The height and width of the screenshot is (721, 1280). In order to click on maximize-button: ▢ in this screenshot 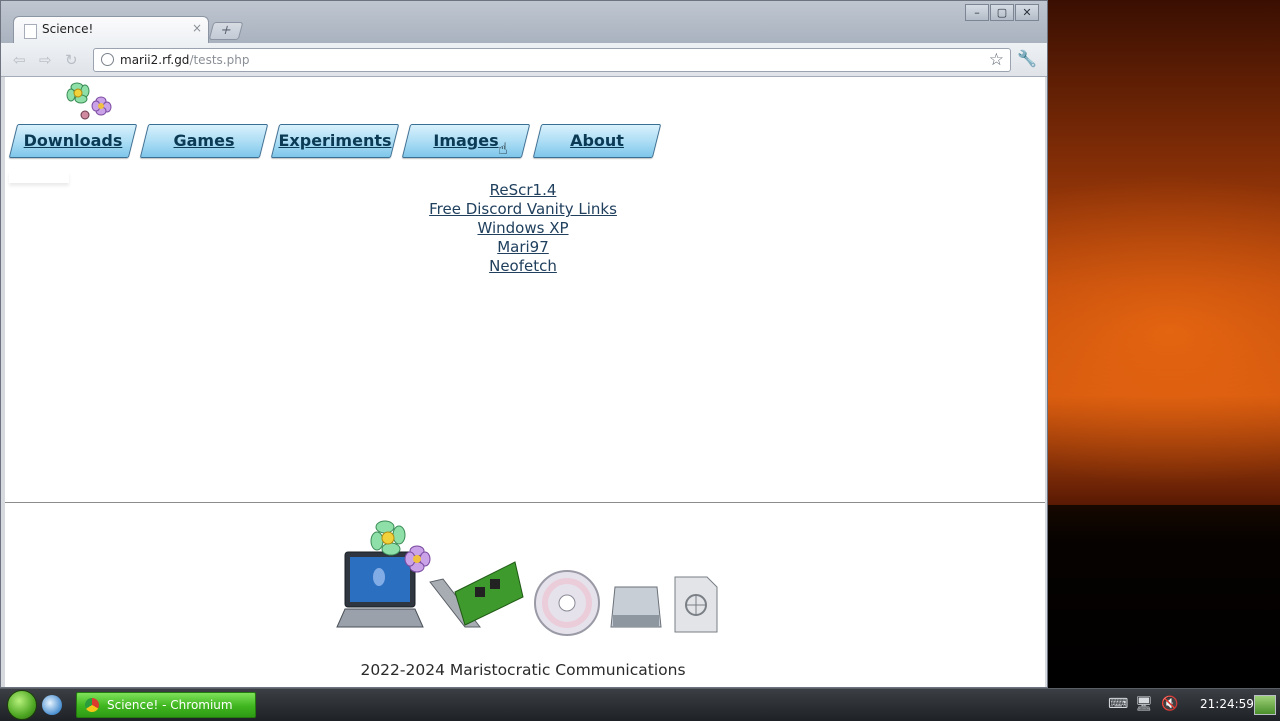, I will do `click(1002, 12)`.